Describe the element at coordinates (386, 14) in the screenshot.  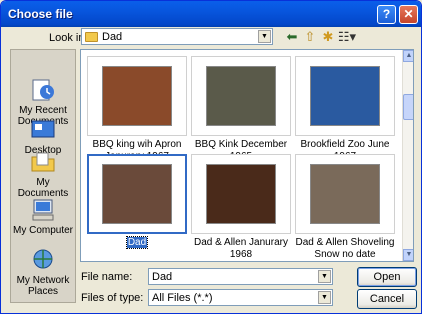
I see `help-button: ?` at that location.